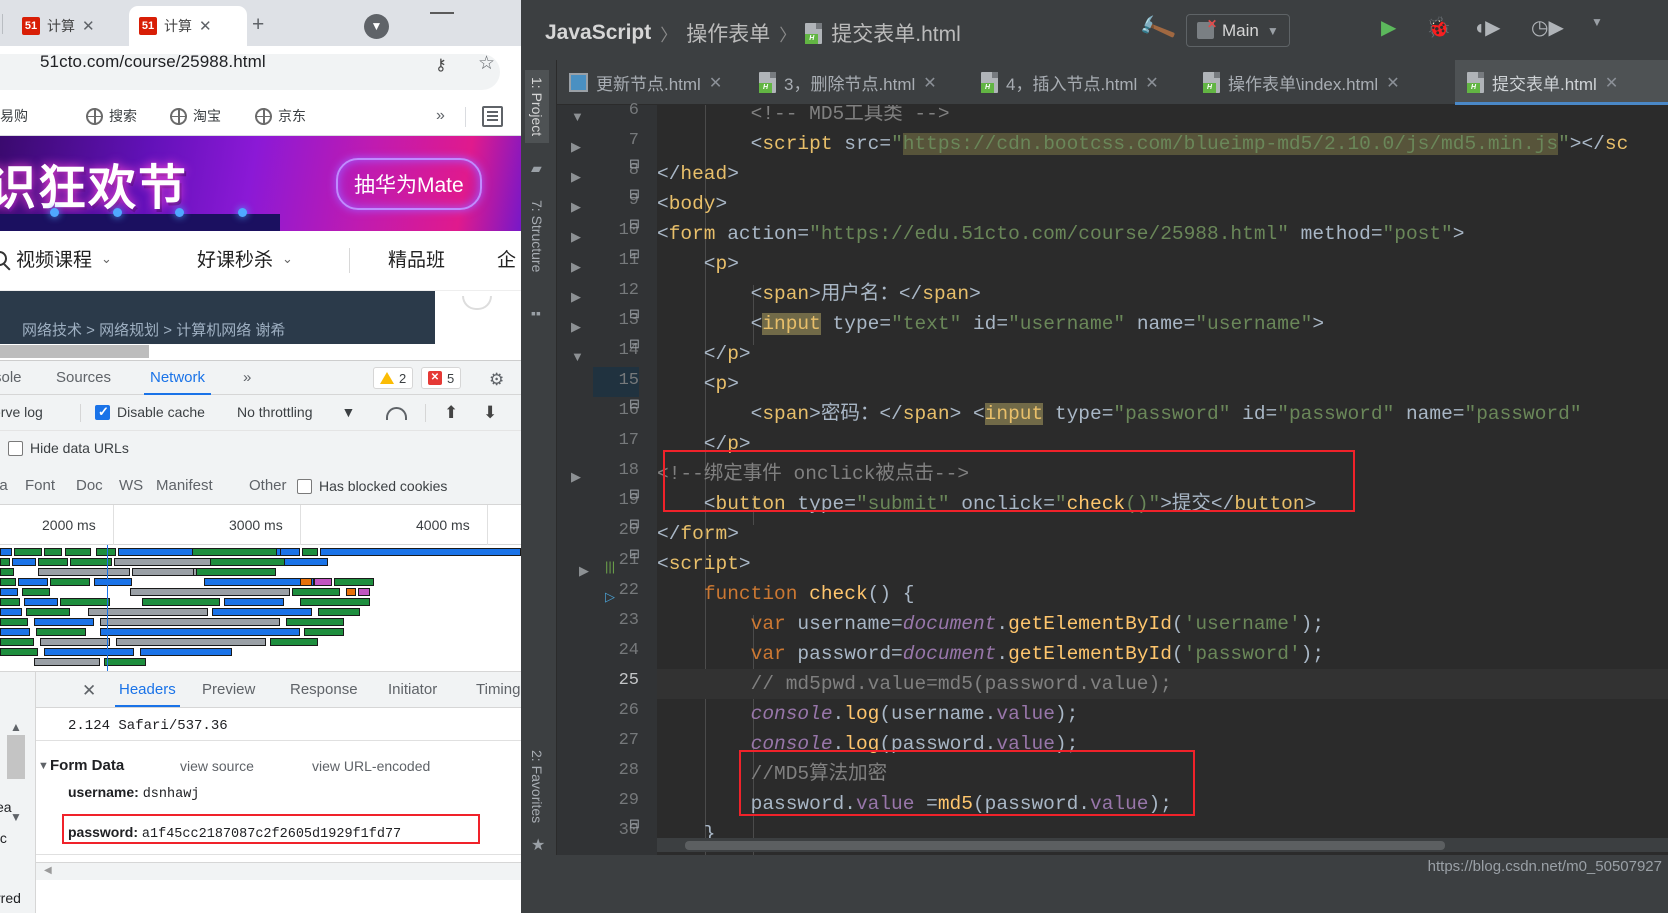  Describe the element at coordinates (496, 380) in the screenshot. I see `gear-icon: ⚙` at that location.